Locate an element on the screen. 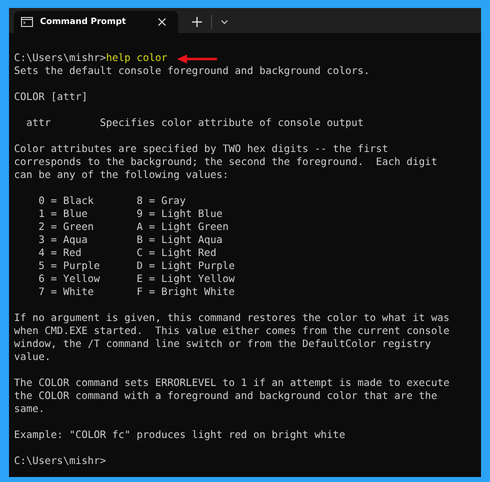 The width and height of the screenshot is (490, 482). output-line: when CMD.EXE started. This value either comes from the current console is located at coordinates (232, 331).